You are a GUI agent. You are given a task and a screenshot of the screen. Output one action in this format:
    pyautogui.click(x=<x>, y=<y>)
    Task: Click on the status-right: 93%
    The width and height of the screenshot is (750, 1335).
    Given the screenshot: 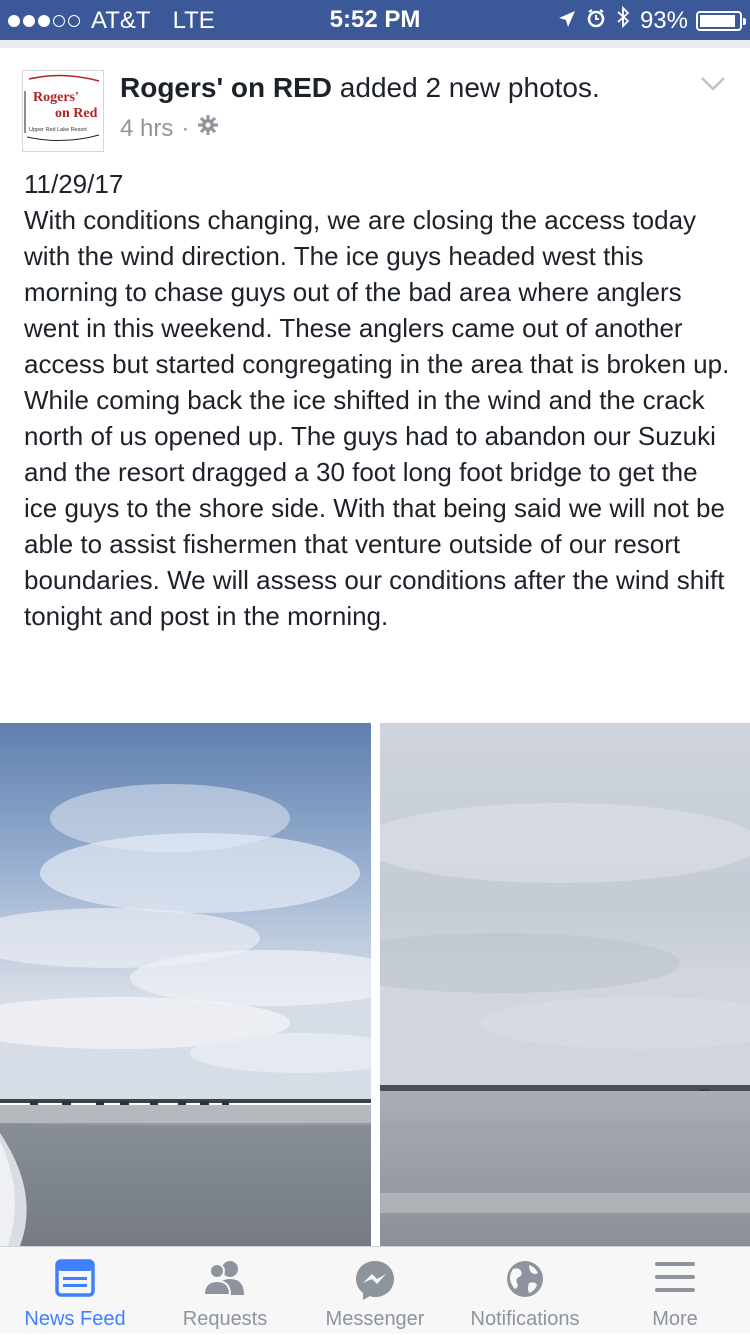 What is the action you would take?
    pyautogui.click(x=652, y=20)
    